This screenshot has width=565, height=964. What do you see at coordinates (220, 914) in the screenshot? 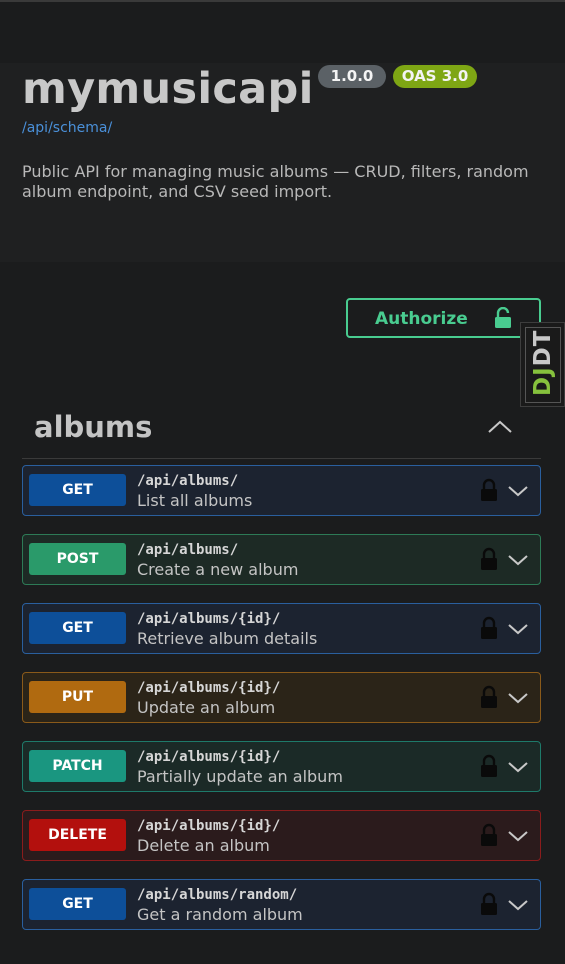
I see `operation-summary: Get a random album` at bounding box center [220, 914].